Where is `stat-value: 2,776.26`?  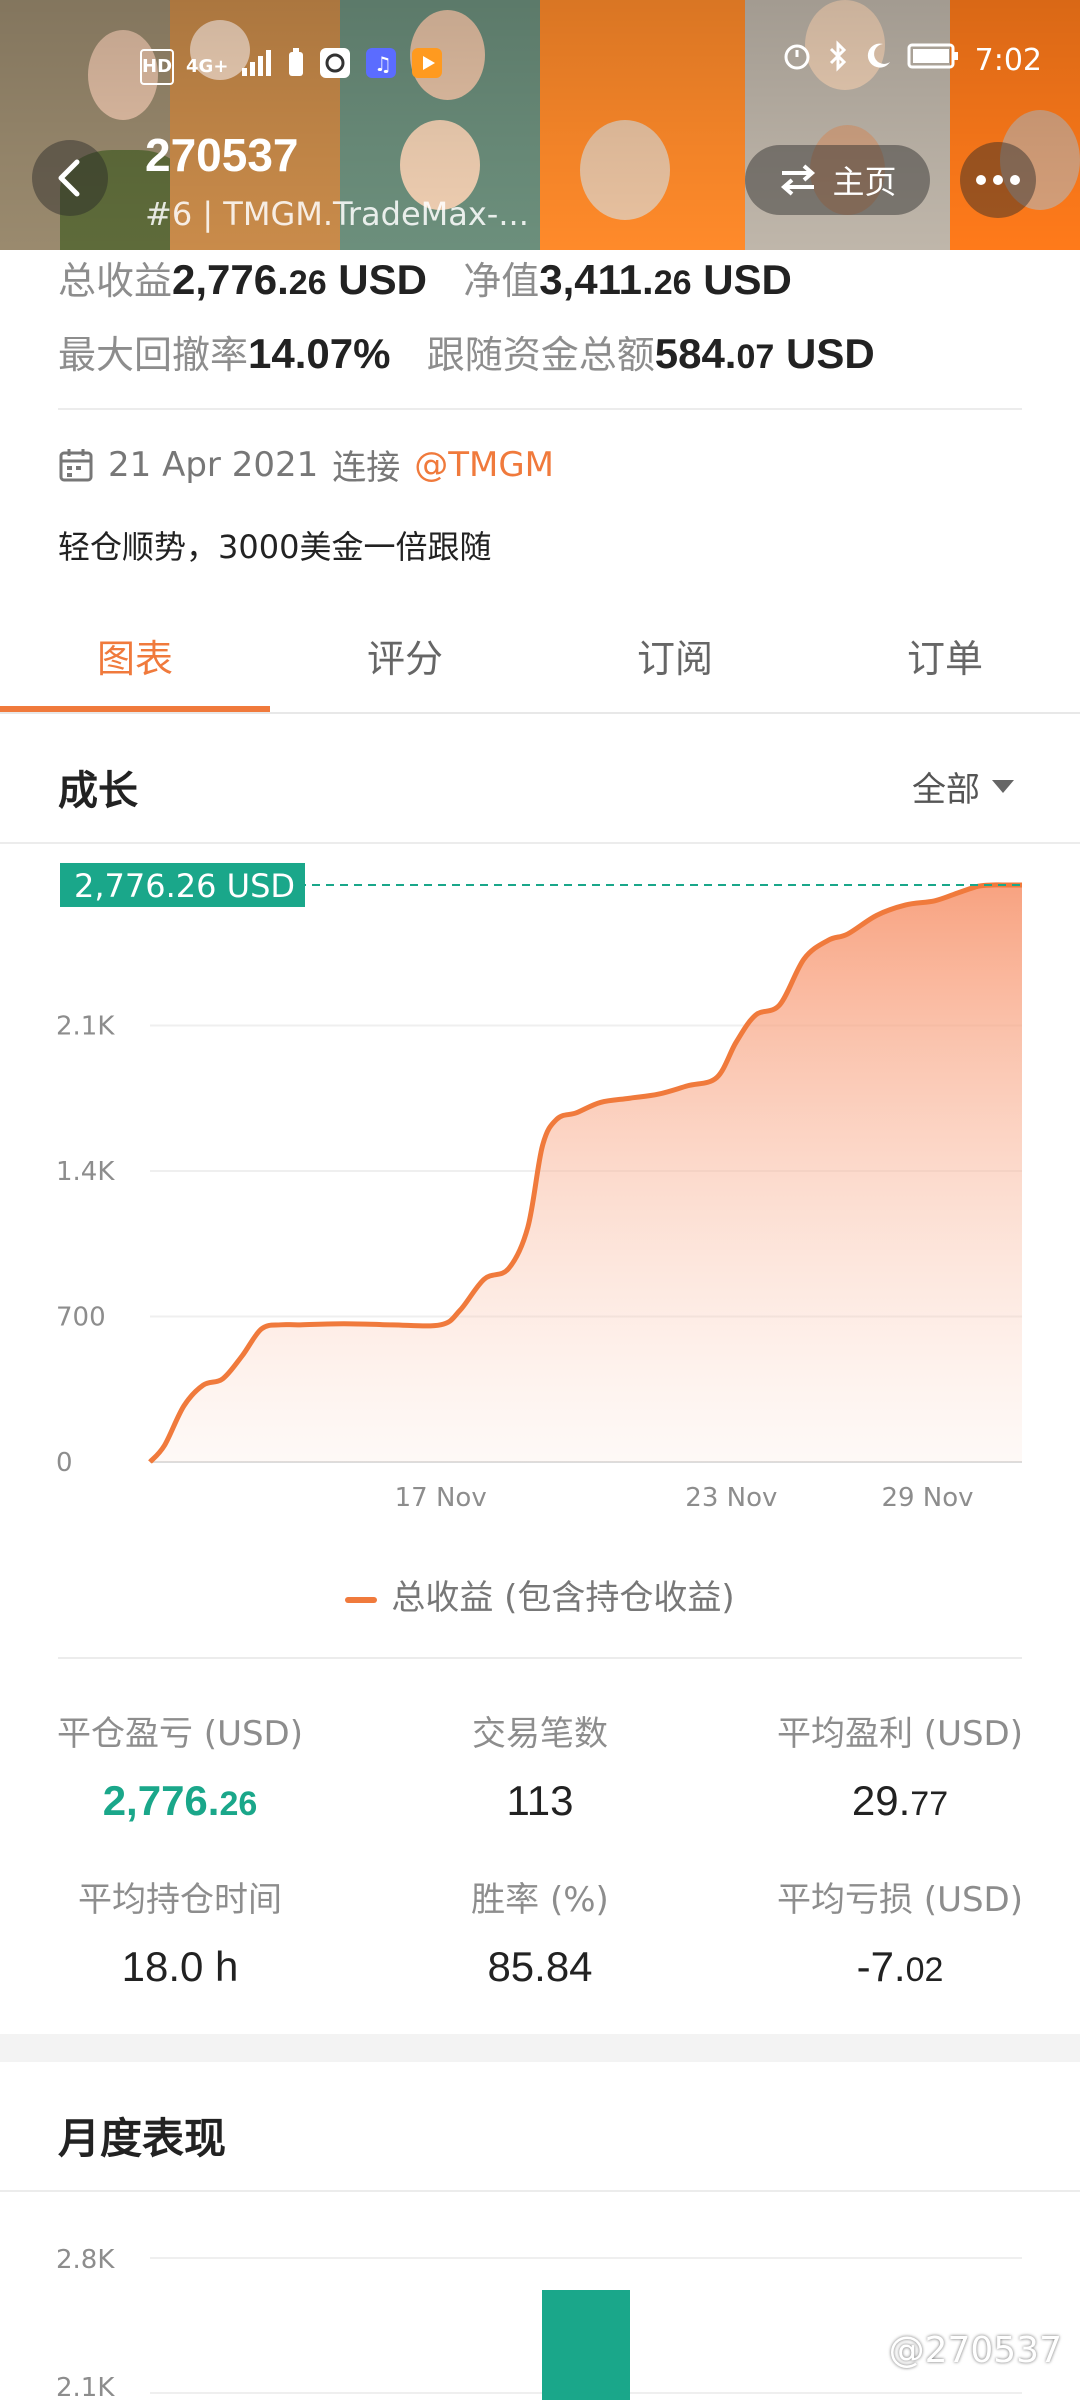 stat-value: 2,776.26 is located at coordinates (180, 1800).